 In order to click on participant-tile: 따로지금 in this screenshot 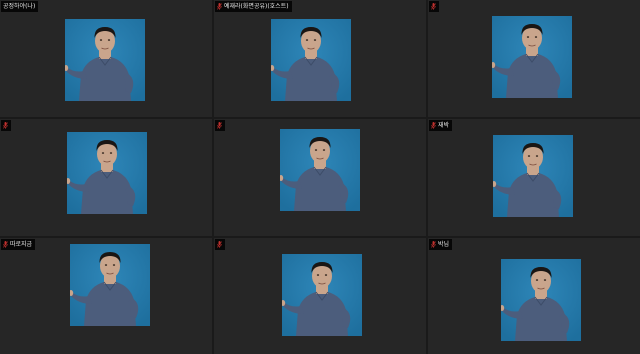, I will do `click(106, 296)`.